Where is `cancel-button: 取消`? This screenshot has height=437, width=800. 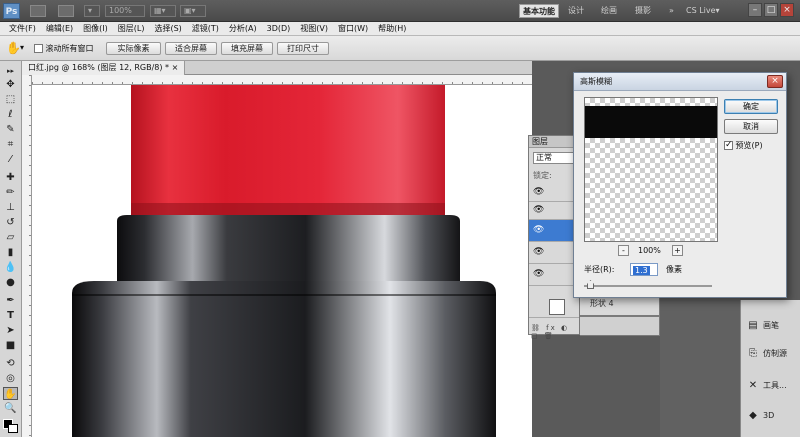 cancel-button: 取消 is located at coordinates (751, 126).